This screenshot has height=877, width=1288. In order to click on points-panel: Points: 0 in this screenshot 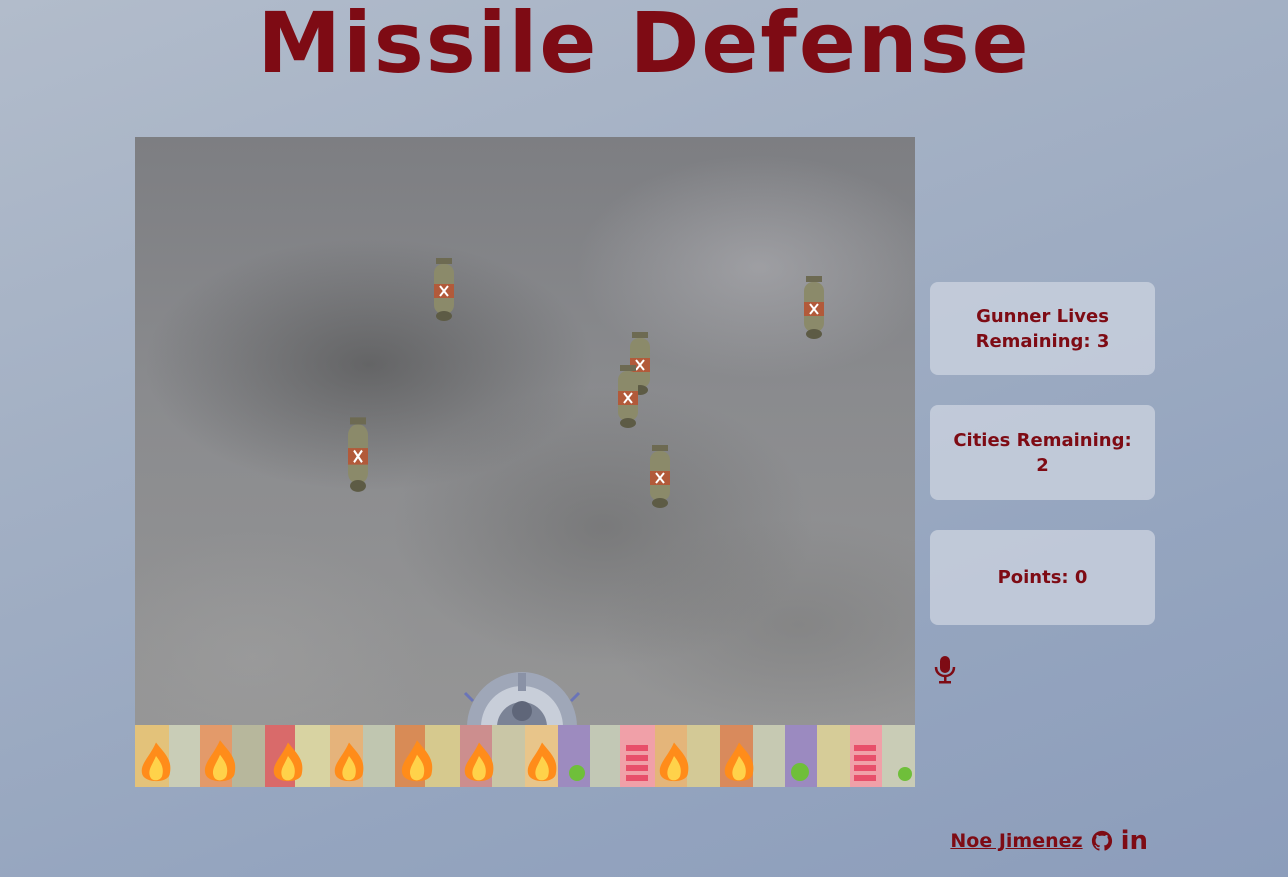, I will do `click(1042, 577)`.